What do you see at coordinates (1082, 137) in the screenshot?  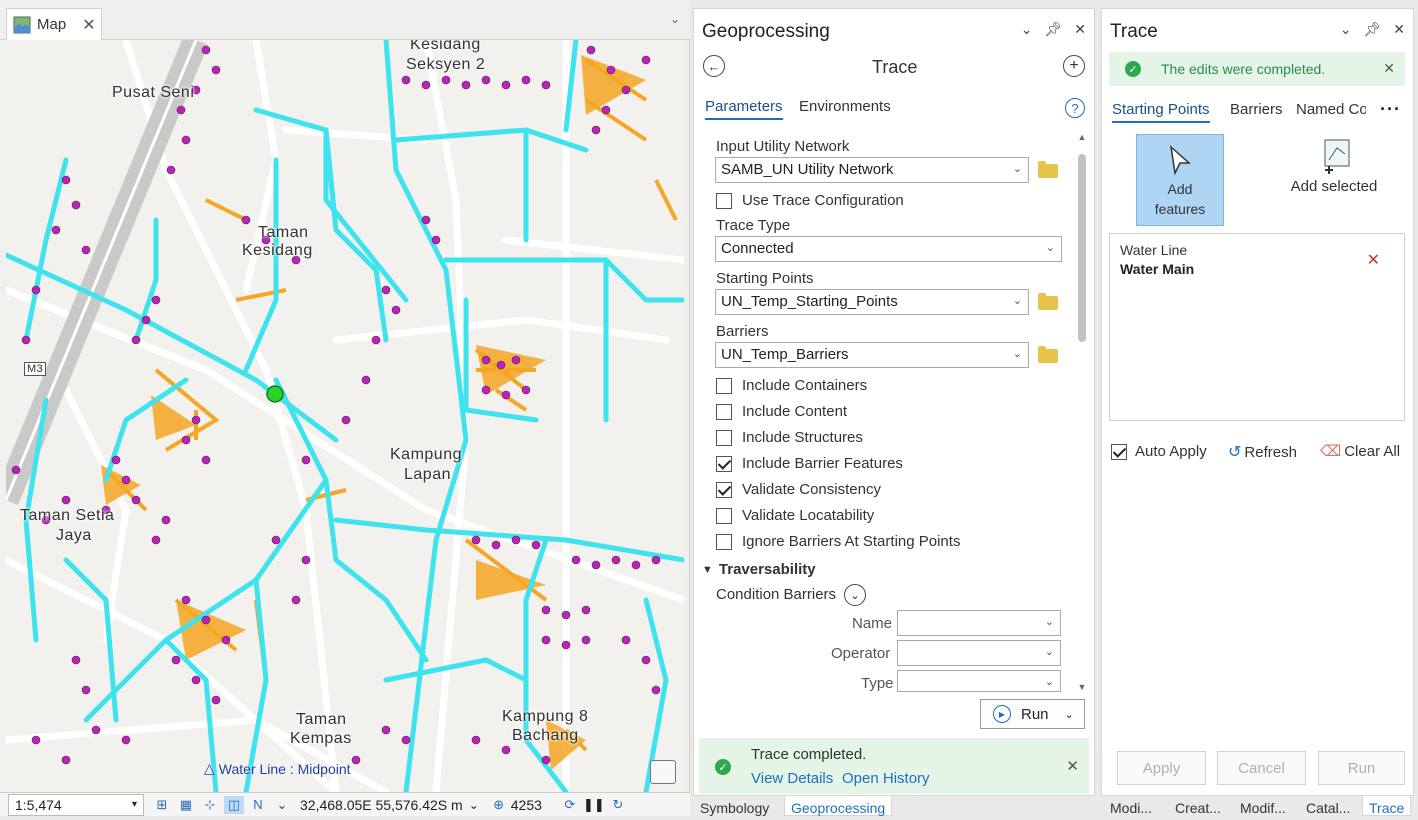 I see `scroll-up-icon: ▲` at bounding box center [1082, 137].